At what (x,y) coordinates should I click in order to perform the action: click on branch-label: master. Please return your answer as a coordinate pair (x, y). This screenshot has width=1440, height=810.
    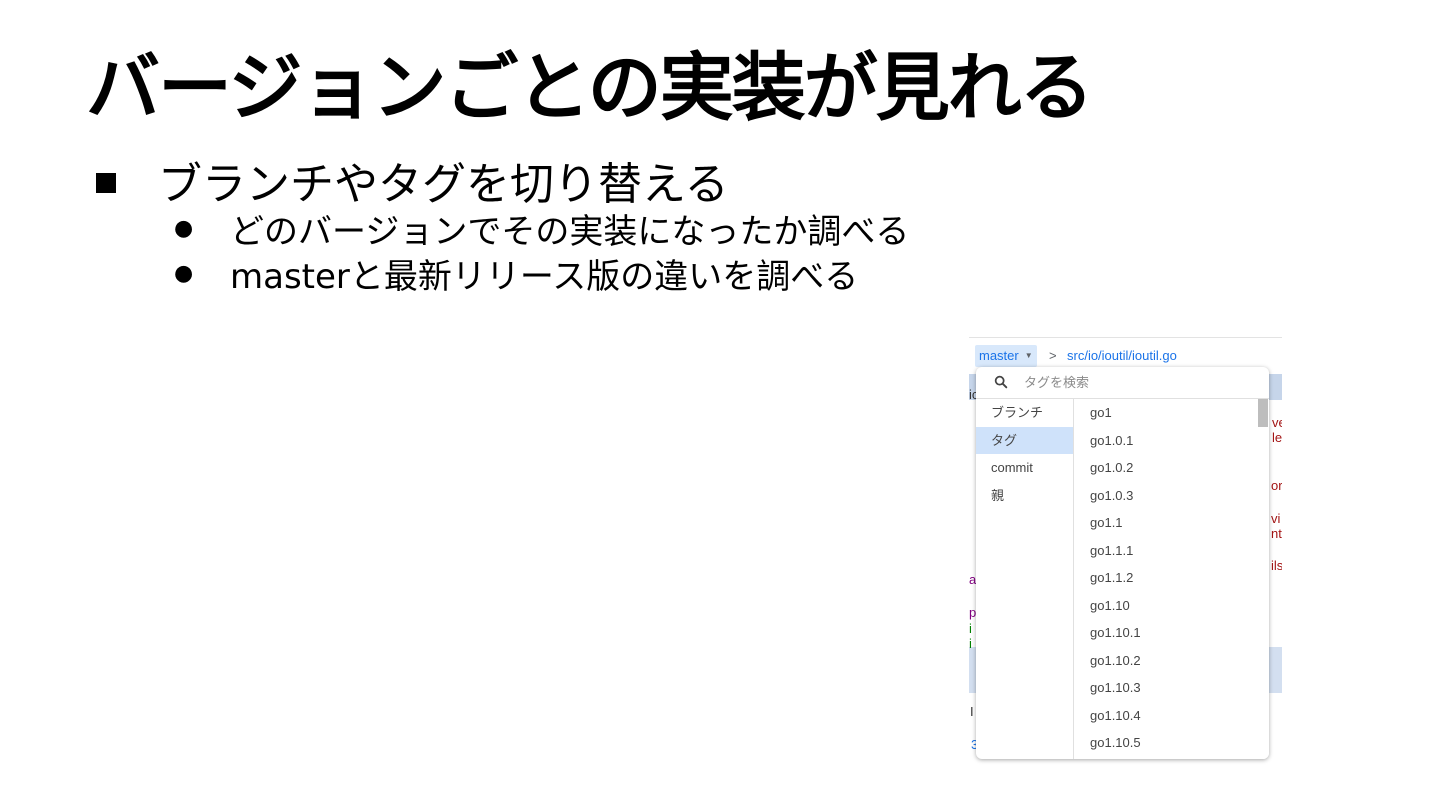
    Looking at the image, I should click on (999, 355).